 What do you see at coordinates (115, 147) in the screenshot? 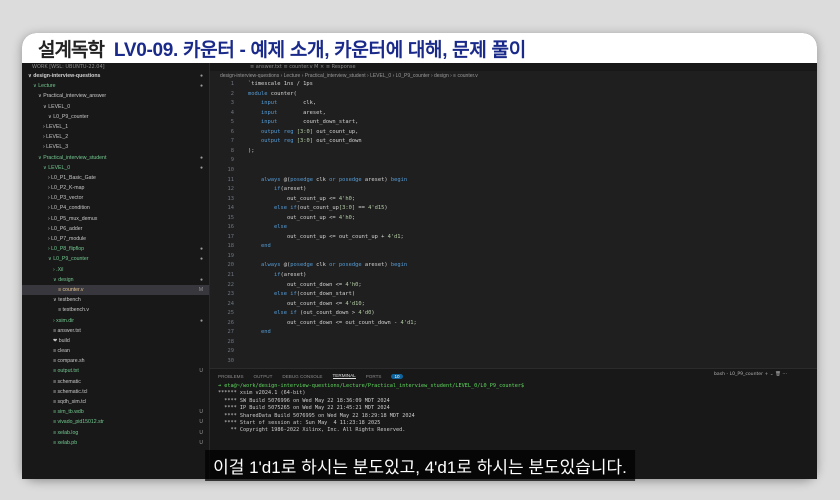
I see `tree-item: › LEVEL_3` at bounding box center [115, 147].